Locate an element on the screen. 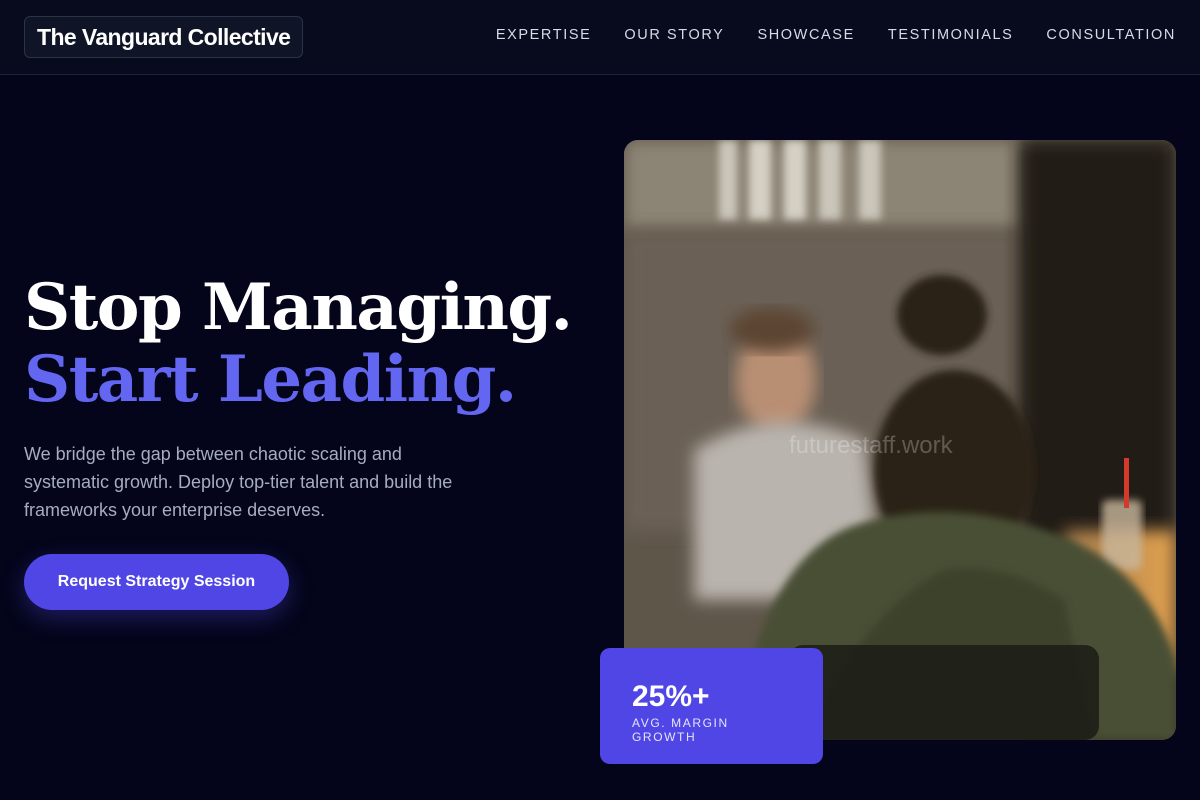  stat-value: 25%+ is located at coordinates (671, 696).